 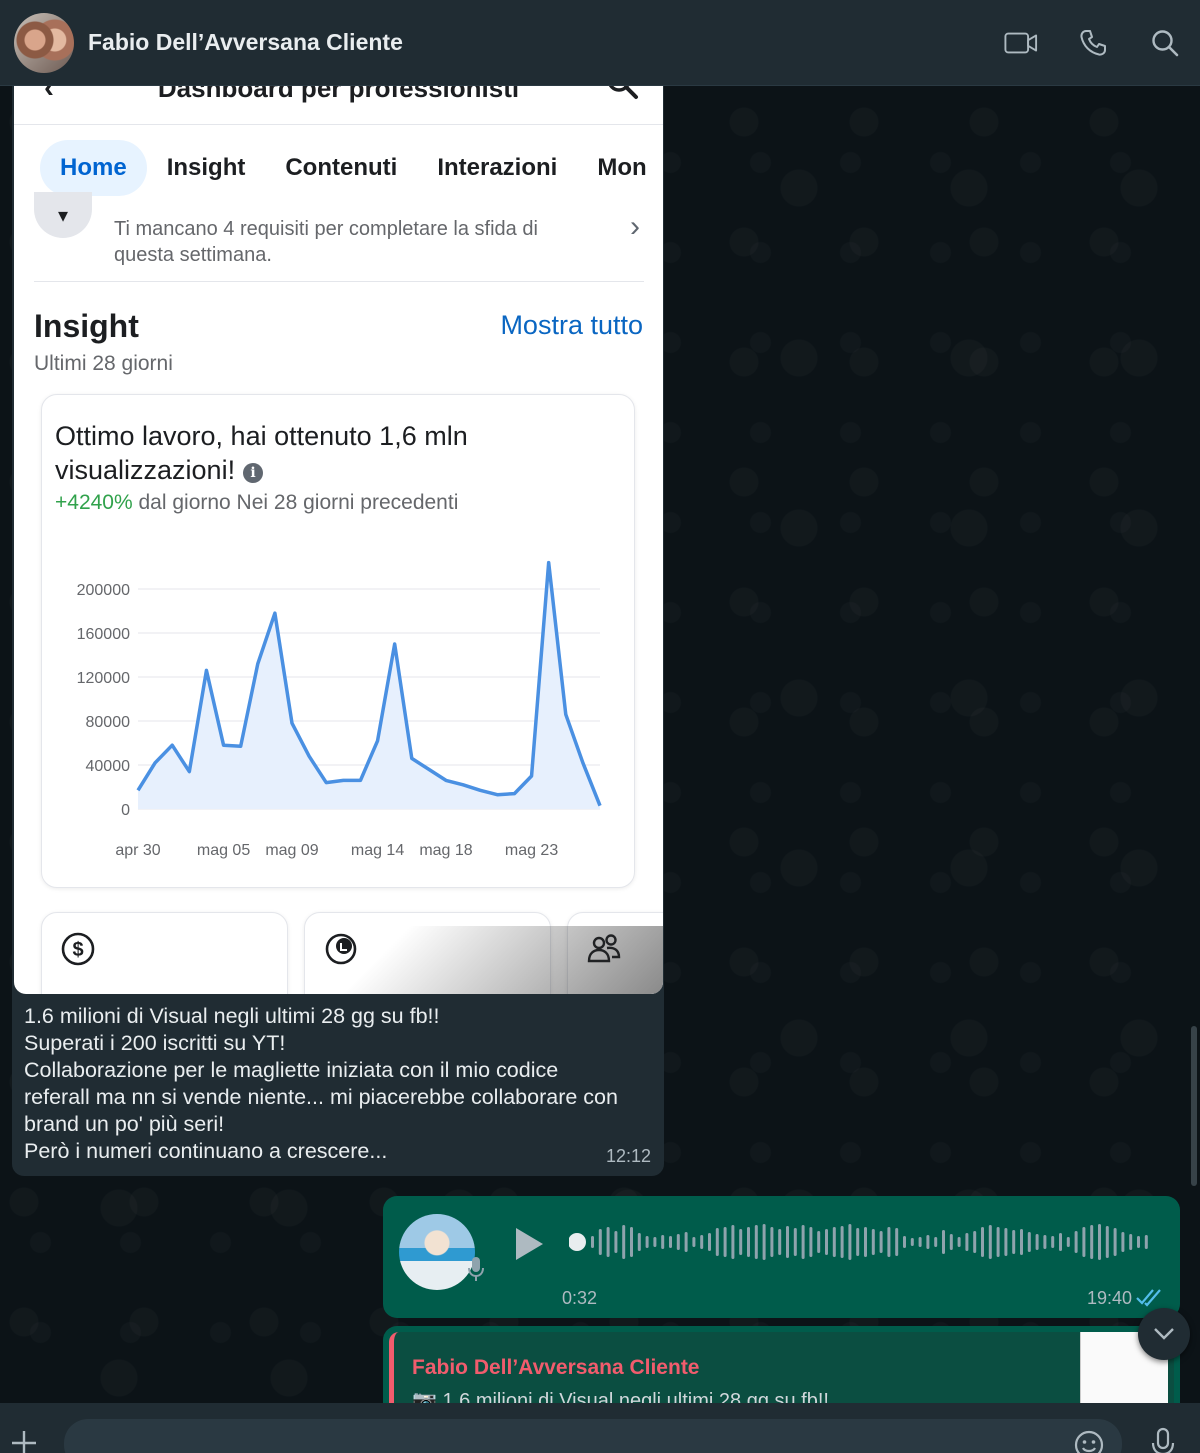 I want to click on x-tick-label: apr 30, so click(x=137, y=850).